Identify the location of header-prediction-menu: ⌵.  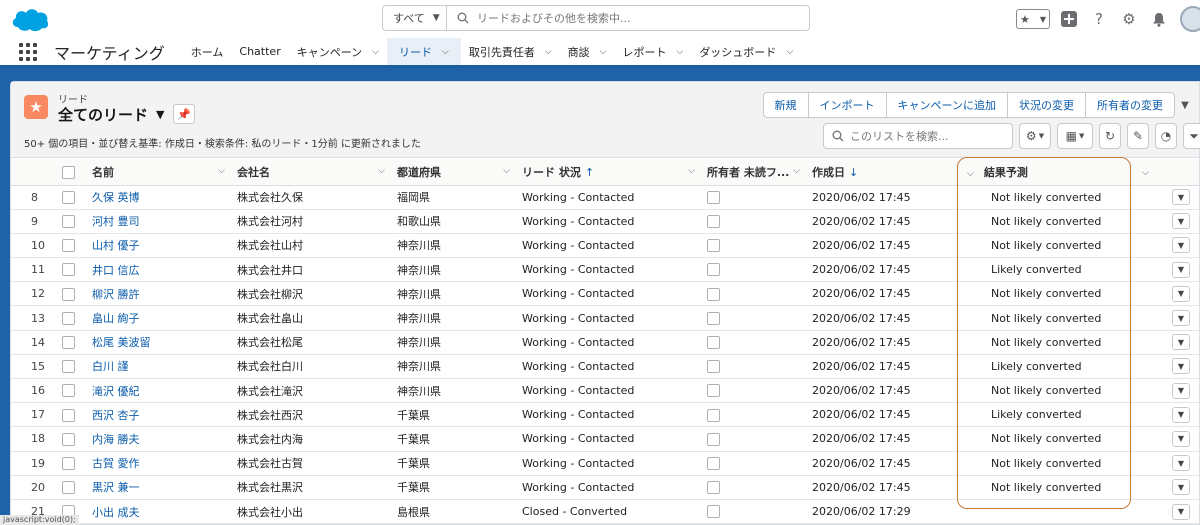
(1151, 172).